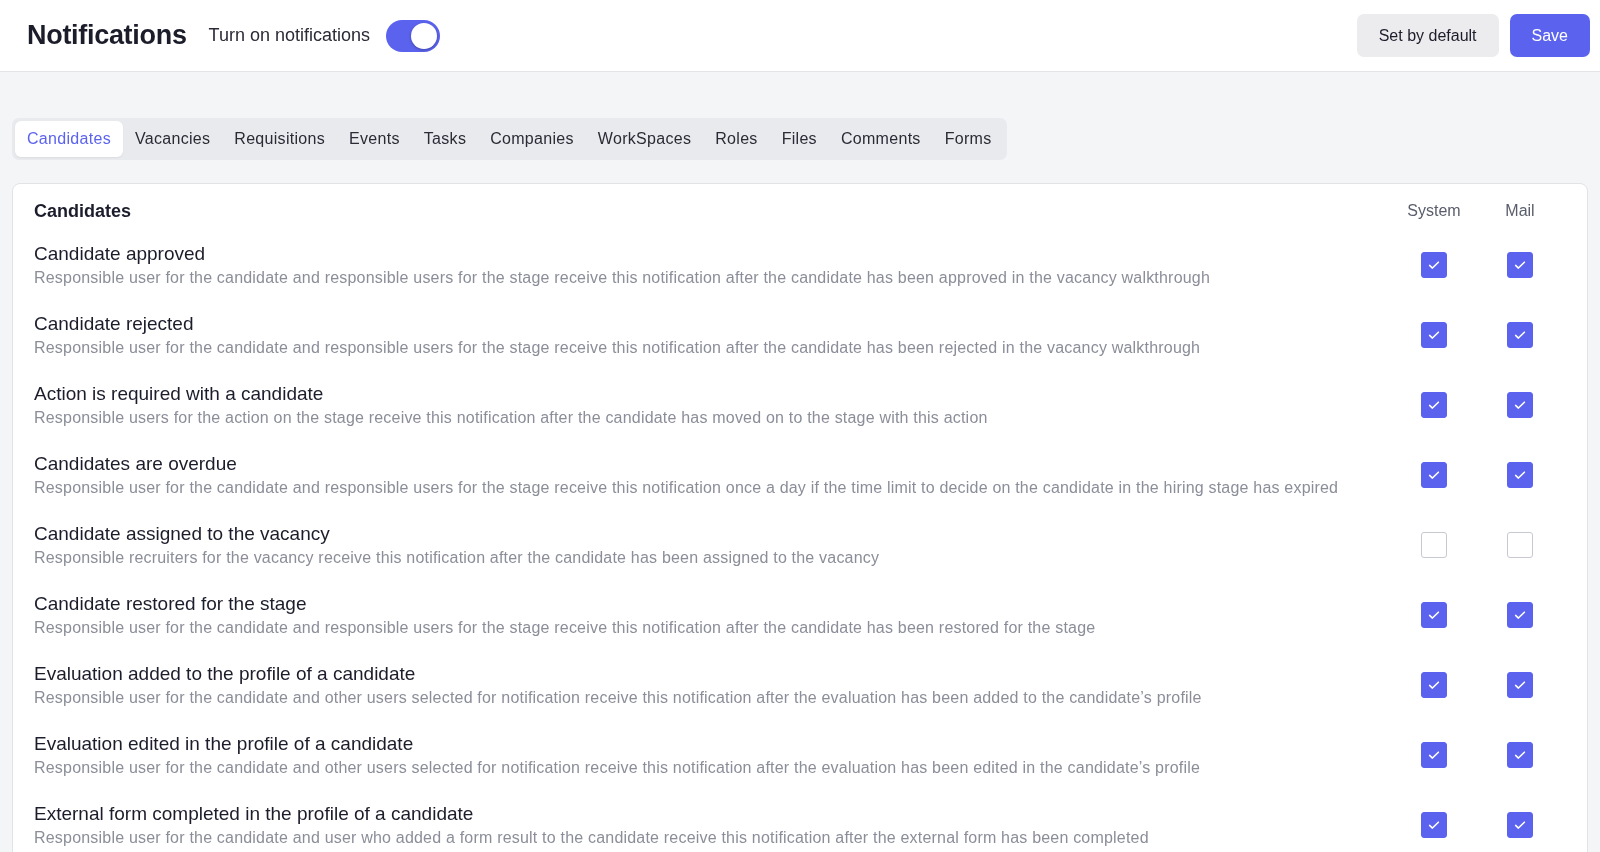  What do you see at coordinates (280, 139) in the screenshot?
I see `tab: Requisitions` at bounding box center [280, 139].